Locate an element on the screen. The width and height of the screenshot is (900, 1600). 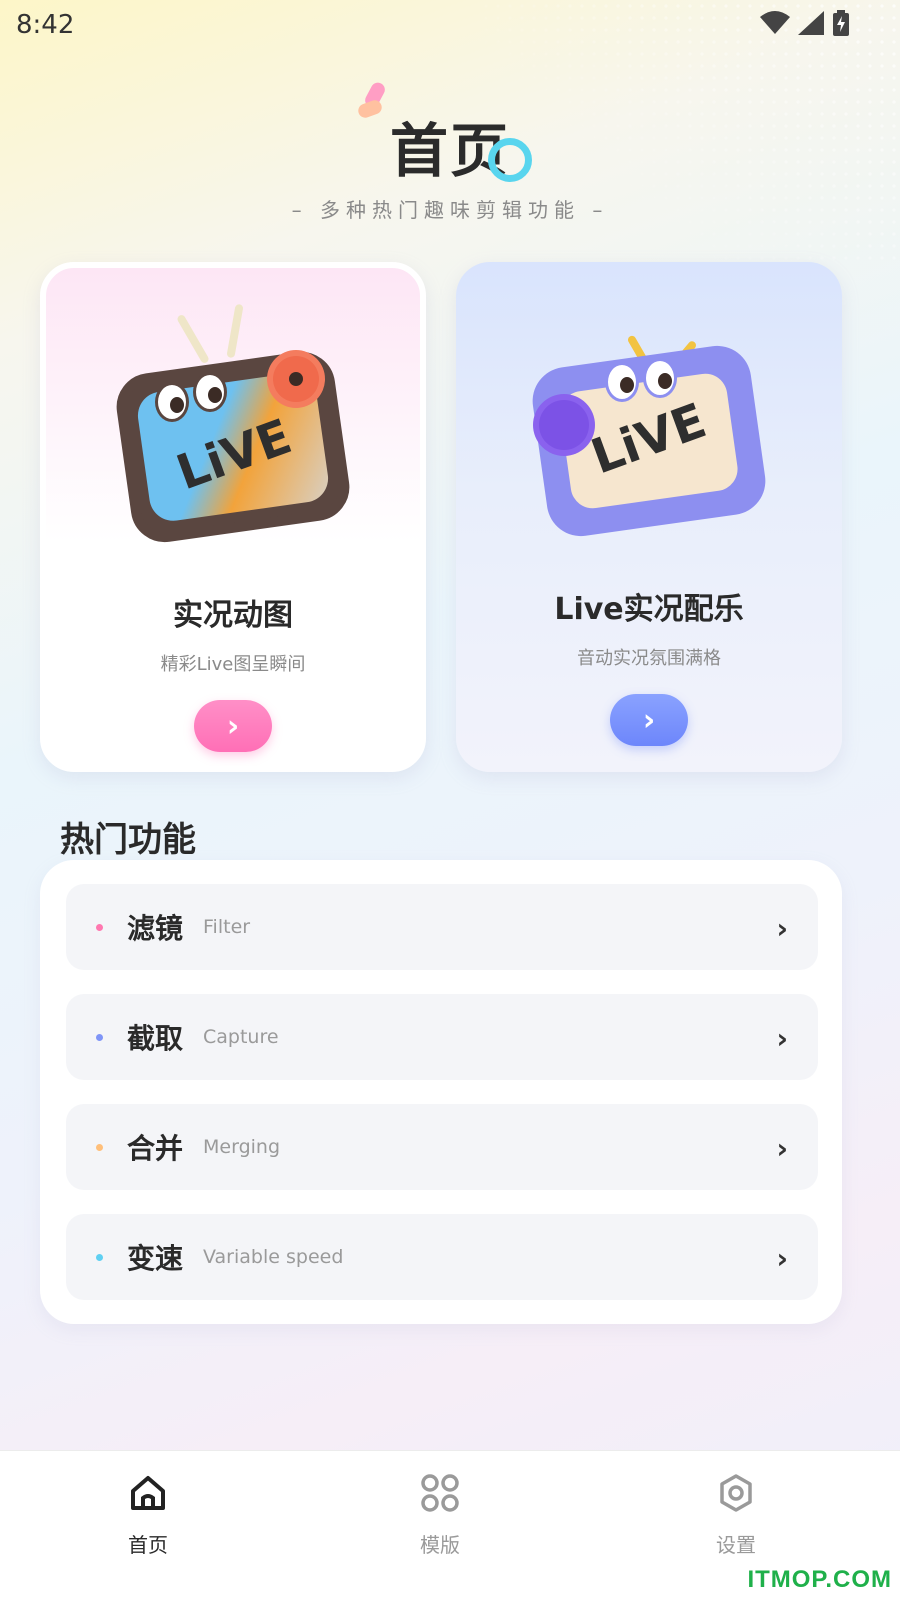
card-title: Live实况配乐 is located at coordinates (649, 609).